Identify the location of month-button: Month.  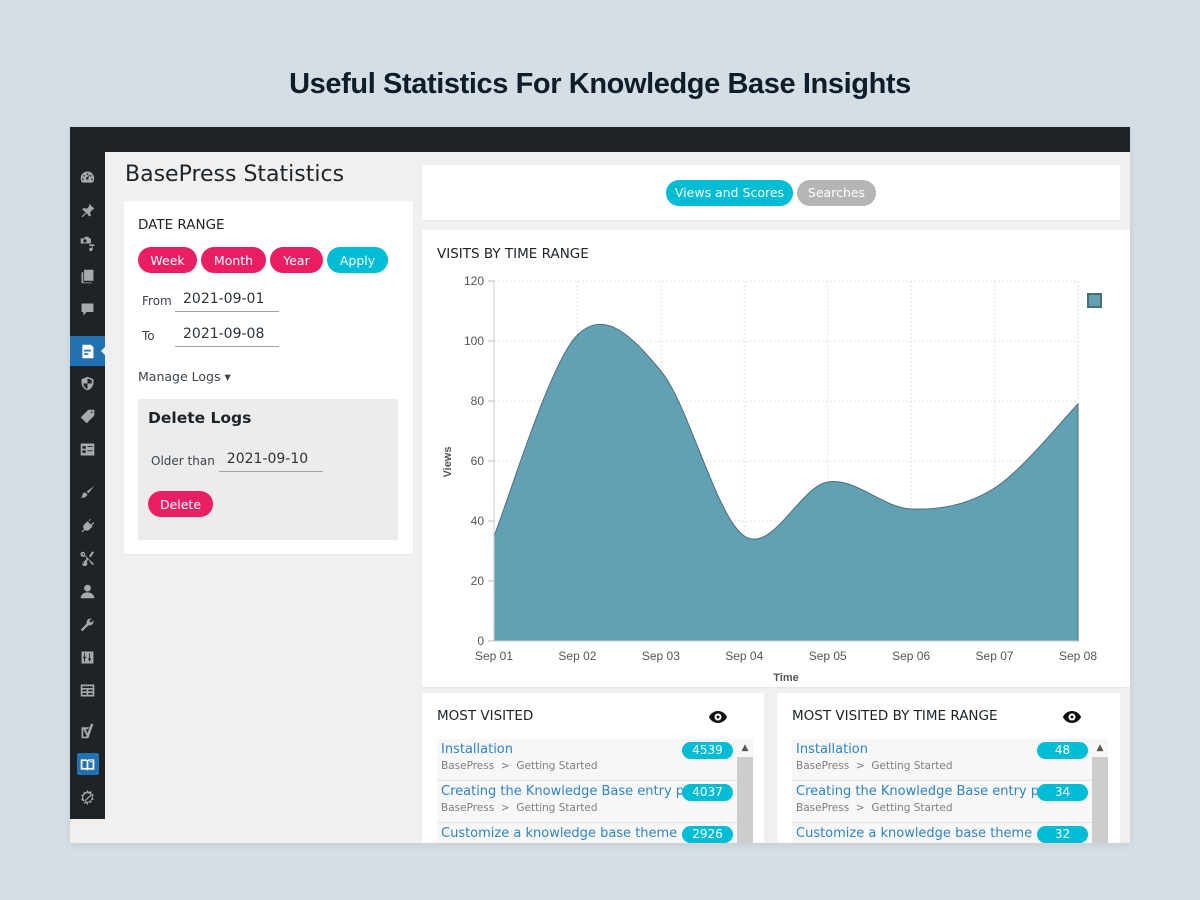
(233, 260).